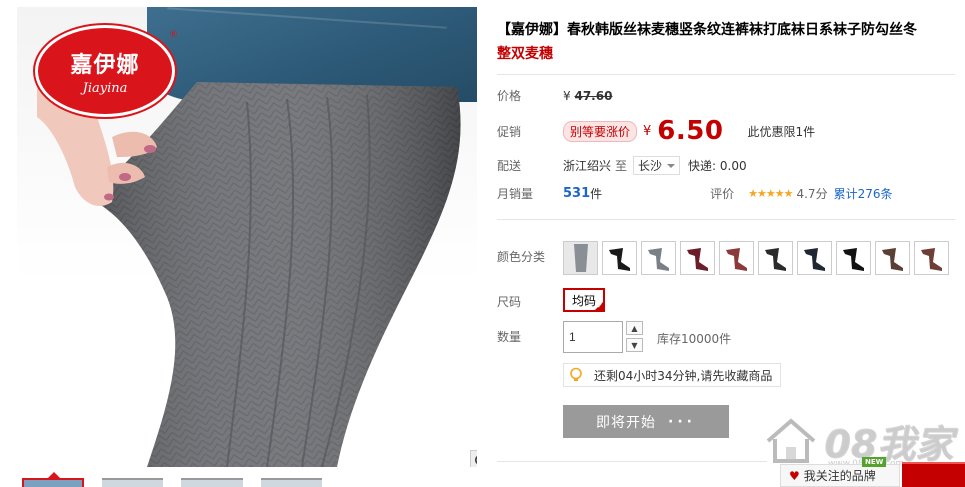 The image size is (965, 487). I want to click on promo-row: 促销 别等要涨价 ¥ 6.50 此优惠限1件, so click(656, 131).